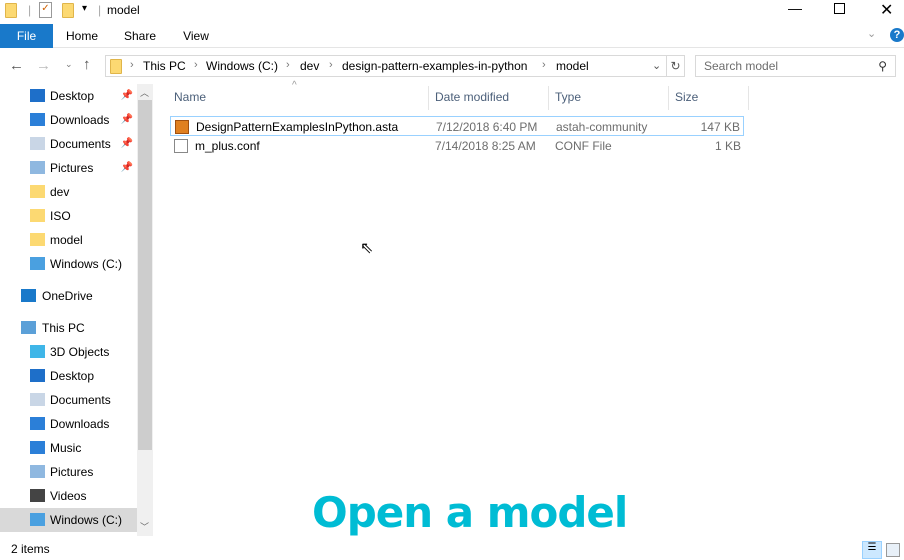 The width and height of the screenshot is (904, 560). What do you see at coordinates (470, 512) in the screenshot?
I see `caption-overlay: Open a model` at bounding box center [470, 512].